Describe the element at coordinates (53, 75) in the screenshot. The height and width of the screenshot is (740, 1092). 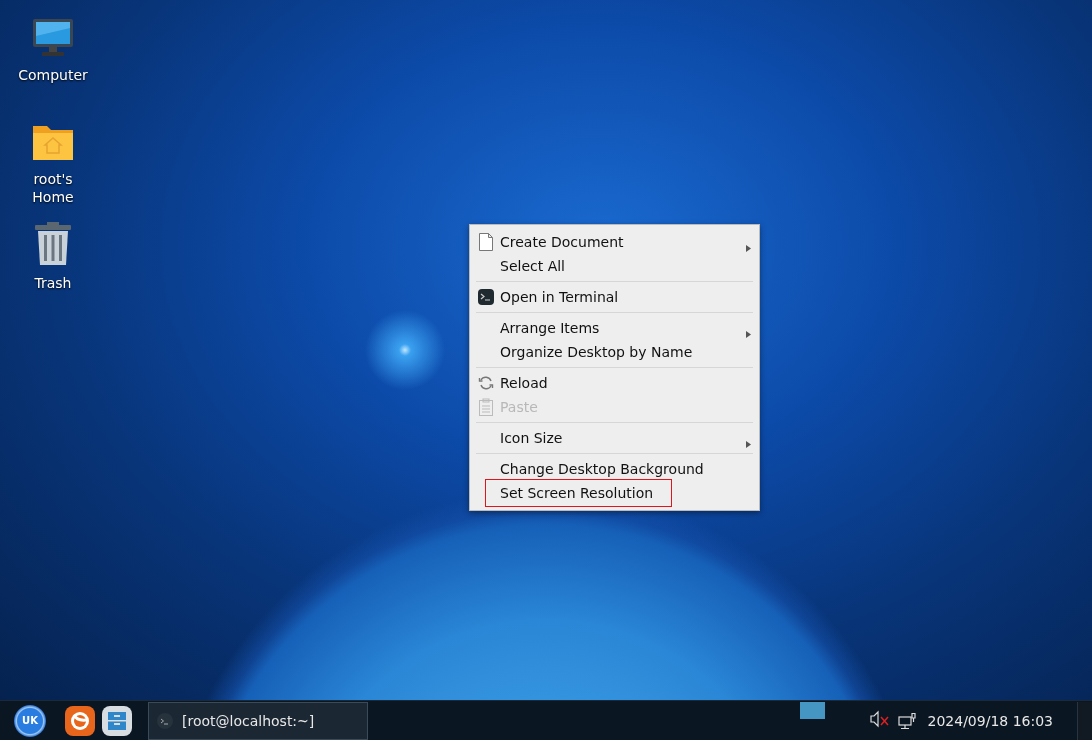
I see `desktop-icon-label: Computer` at that location.